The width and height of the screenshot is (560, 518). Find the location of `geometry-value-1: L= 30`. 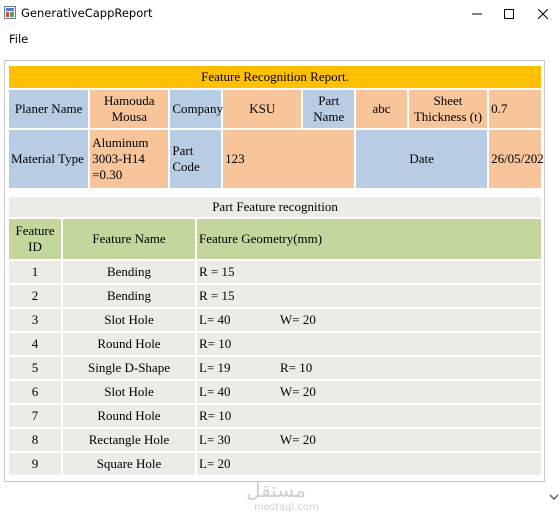

geometry-value-1: L= 30 is located at coordinates (215, 439).